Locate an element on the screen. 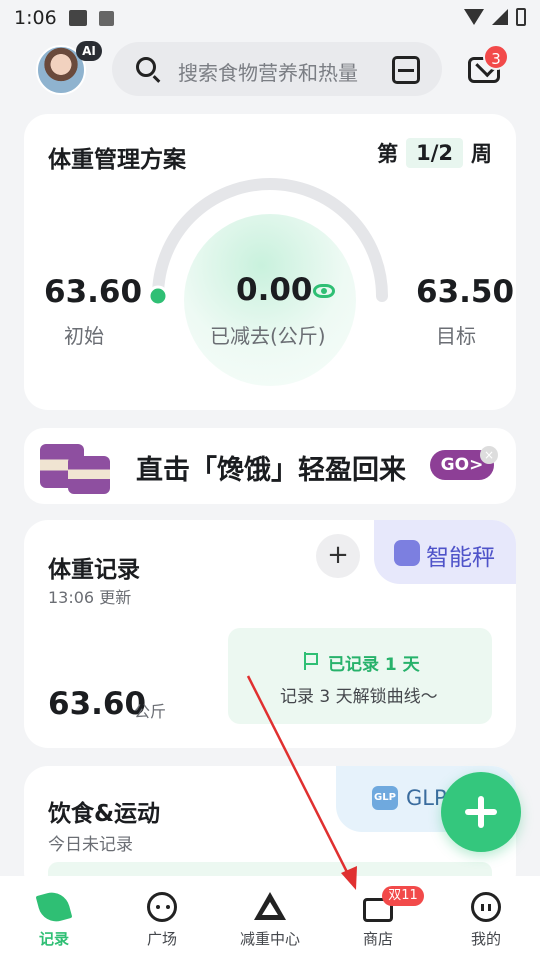 This screenshot has height=960, width=540. smart-scale-tab: 智能秤 is located at coordinates (445, 552).